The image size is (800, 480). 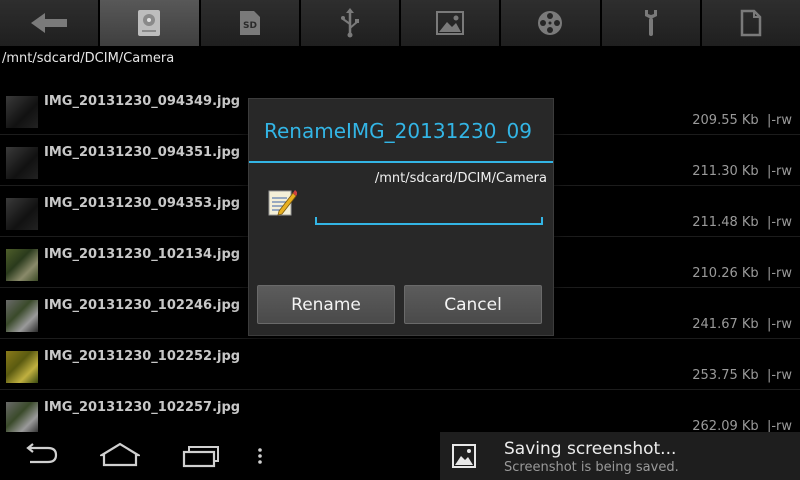 I want to click on document-button, so click(x=750, y=23).